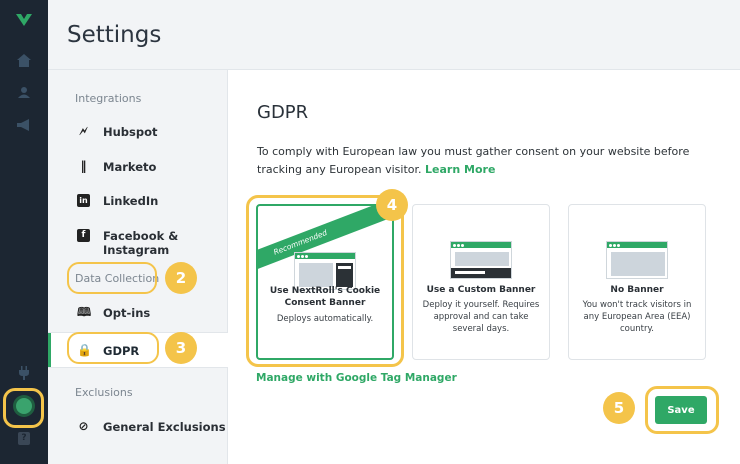 The image size is (740, 464). Describe the element at coordinates (130, 167) in the screenshot. I see `nav-item-label: Marketo` at that location.